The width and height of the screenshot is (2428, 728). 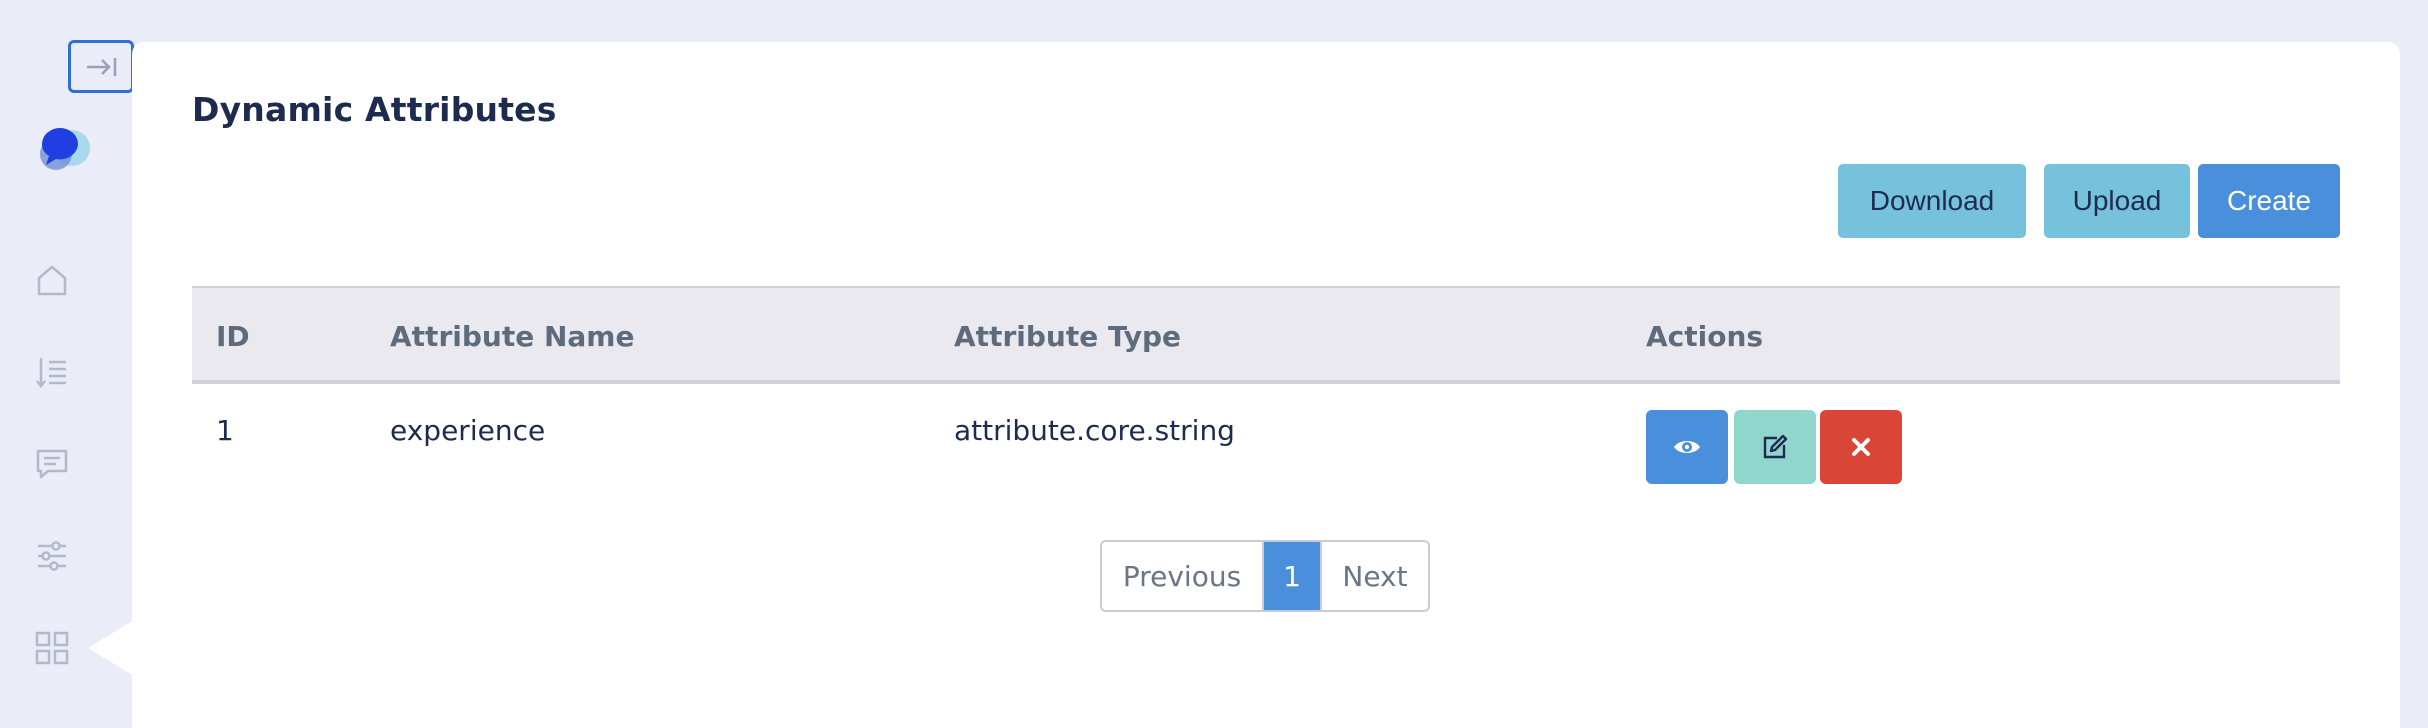 What do you see at coordinates (2269, 201) in the screenshot?
I see `create-button: Create` at bounding box center [2269, 201].